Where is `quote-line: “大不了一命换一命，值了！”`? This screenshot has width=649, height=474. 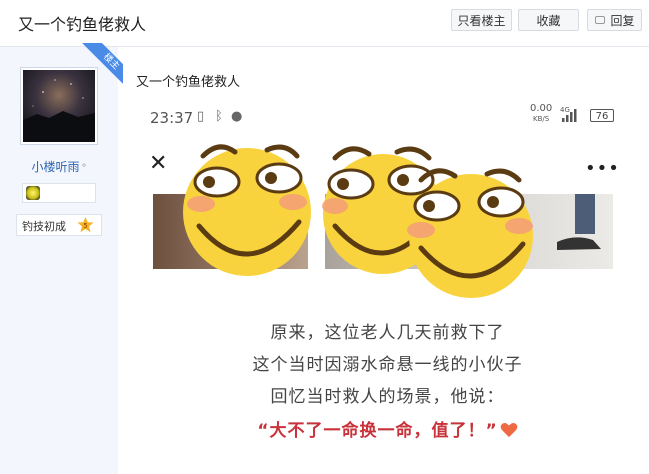 quote-line: “大不了一命换一命，值了！” is located at coordinates (387, 428).